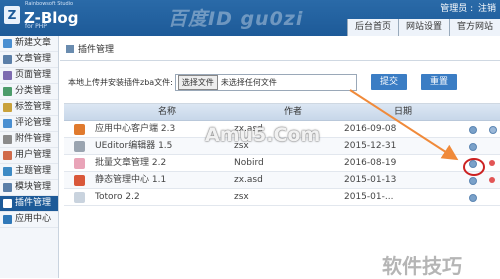  I want to click on sidebar-item: 标签管理, so click(29, 108).